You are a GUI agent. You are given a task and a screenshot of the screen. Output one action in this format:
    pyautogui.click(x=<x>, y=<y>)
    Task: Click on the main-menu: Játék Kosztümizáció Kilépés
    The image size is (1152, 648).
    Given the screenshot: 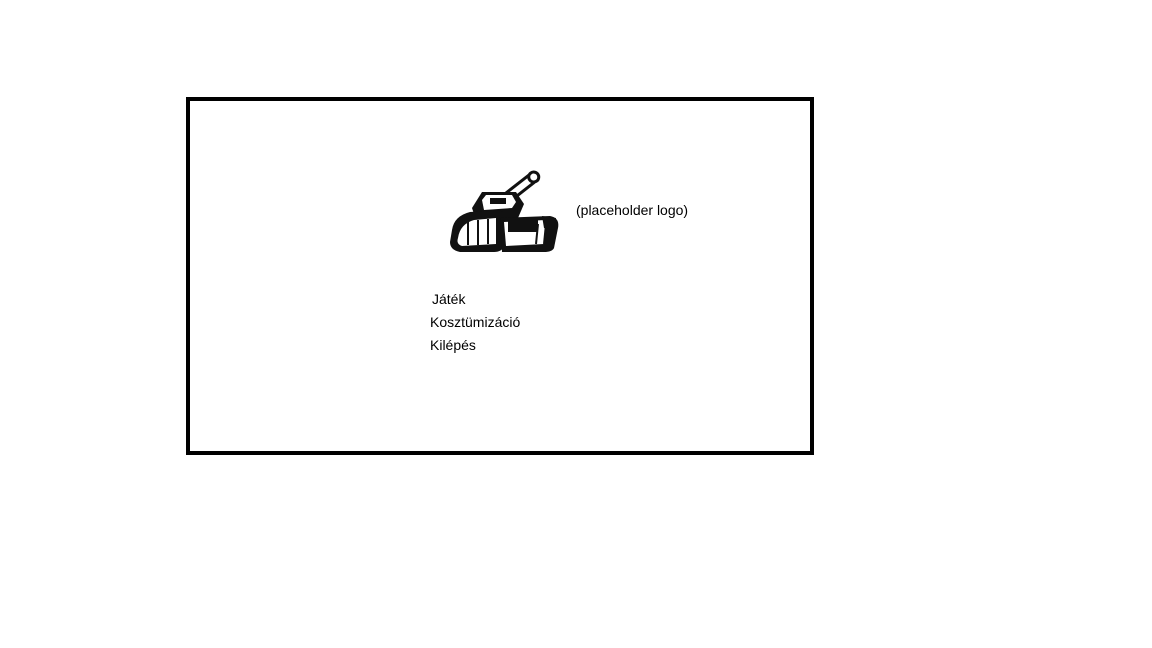 What is the action you would take?
    pyautogui.click(x=475, y=324)
    